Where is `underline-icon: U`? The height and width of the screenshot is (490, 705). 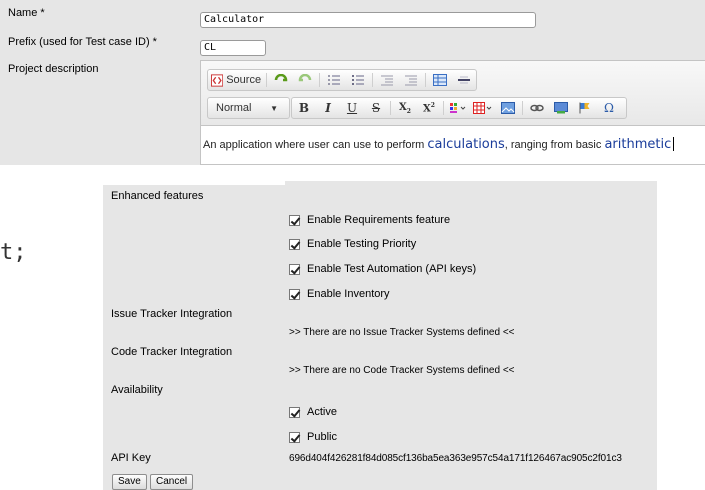 underline-icon: U is located at coordinates (352, 108).